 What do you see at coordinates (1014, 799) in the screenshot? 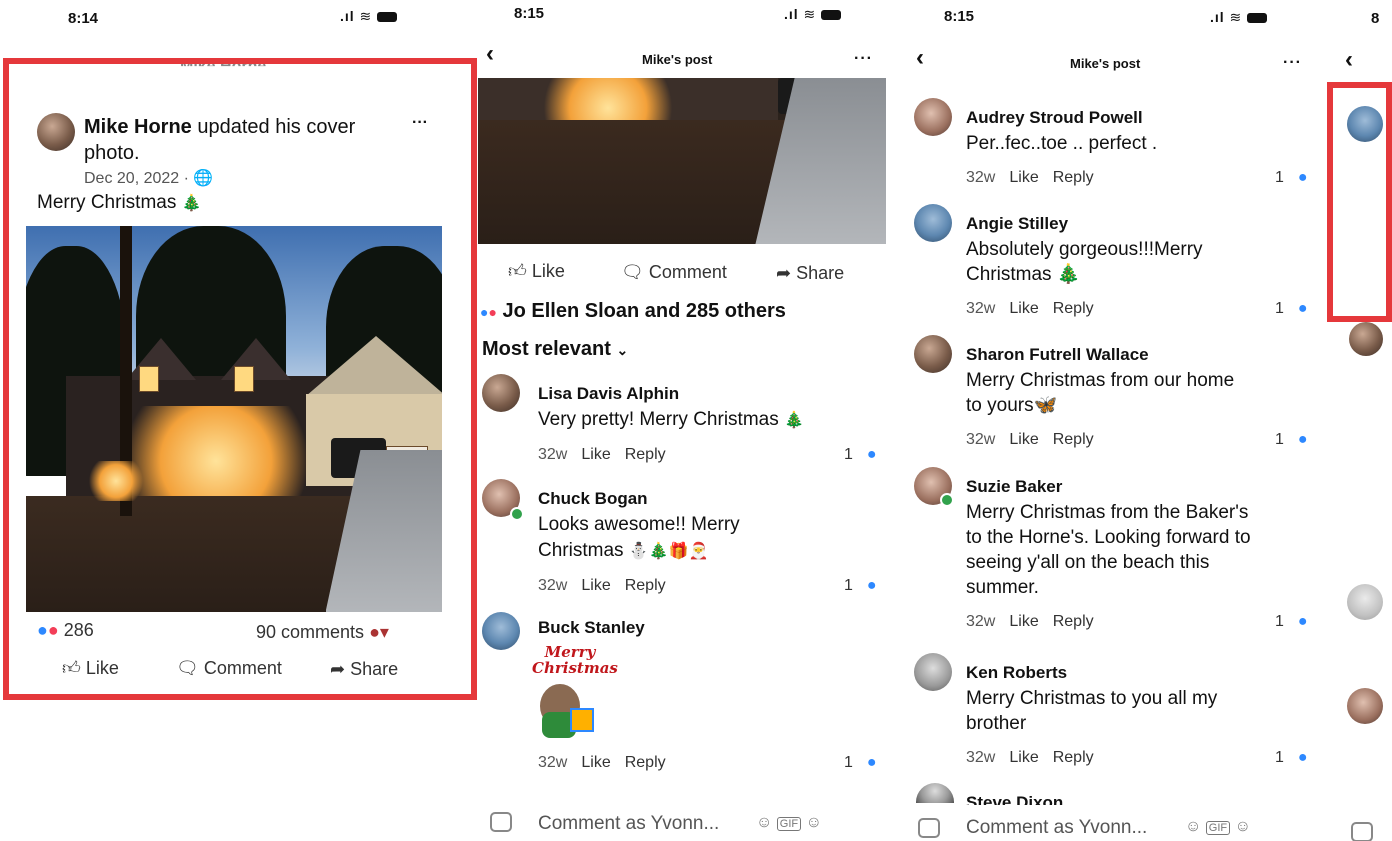
I see `commenter-name-partial: Steve Dixon` at bounding box center [1014, 799].